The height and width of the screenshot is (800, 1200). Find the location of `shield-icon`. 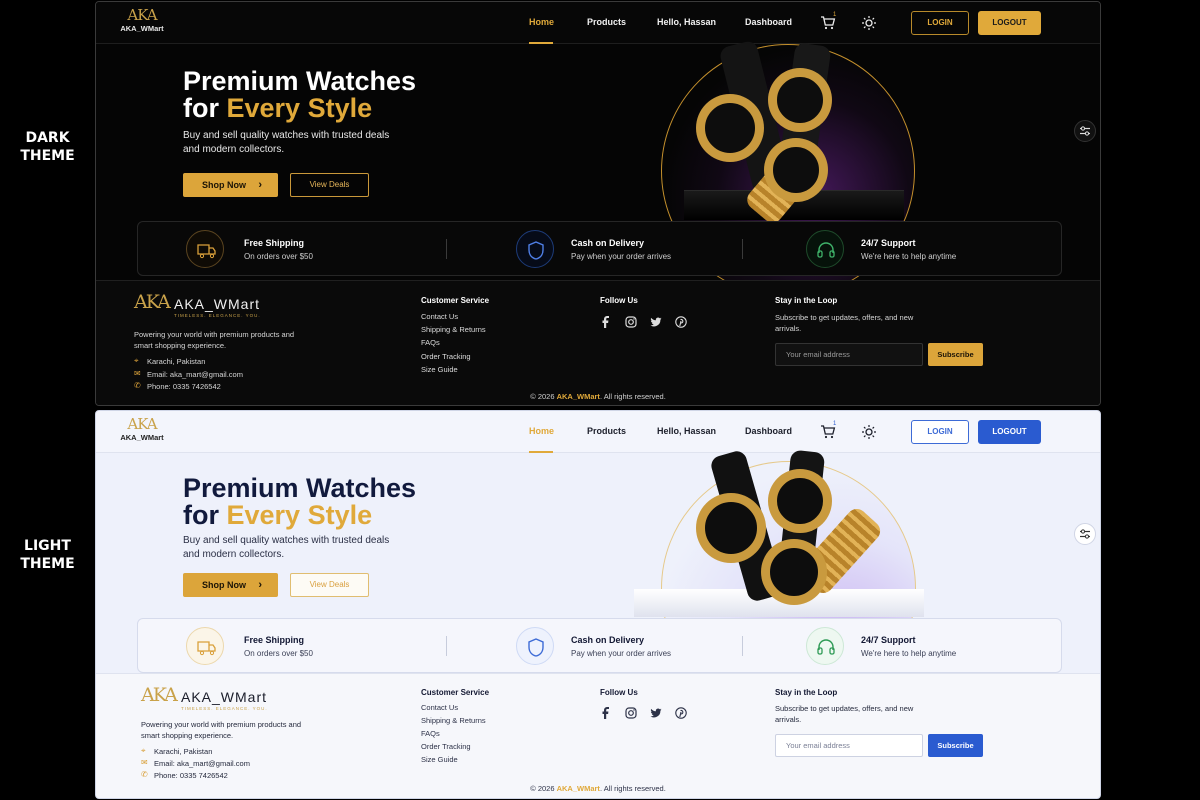

shield-icon is located at coordinates (536, 250).